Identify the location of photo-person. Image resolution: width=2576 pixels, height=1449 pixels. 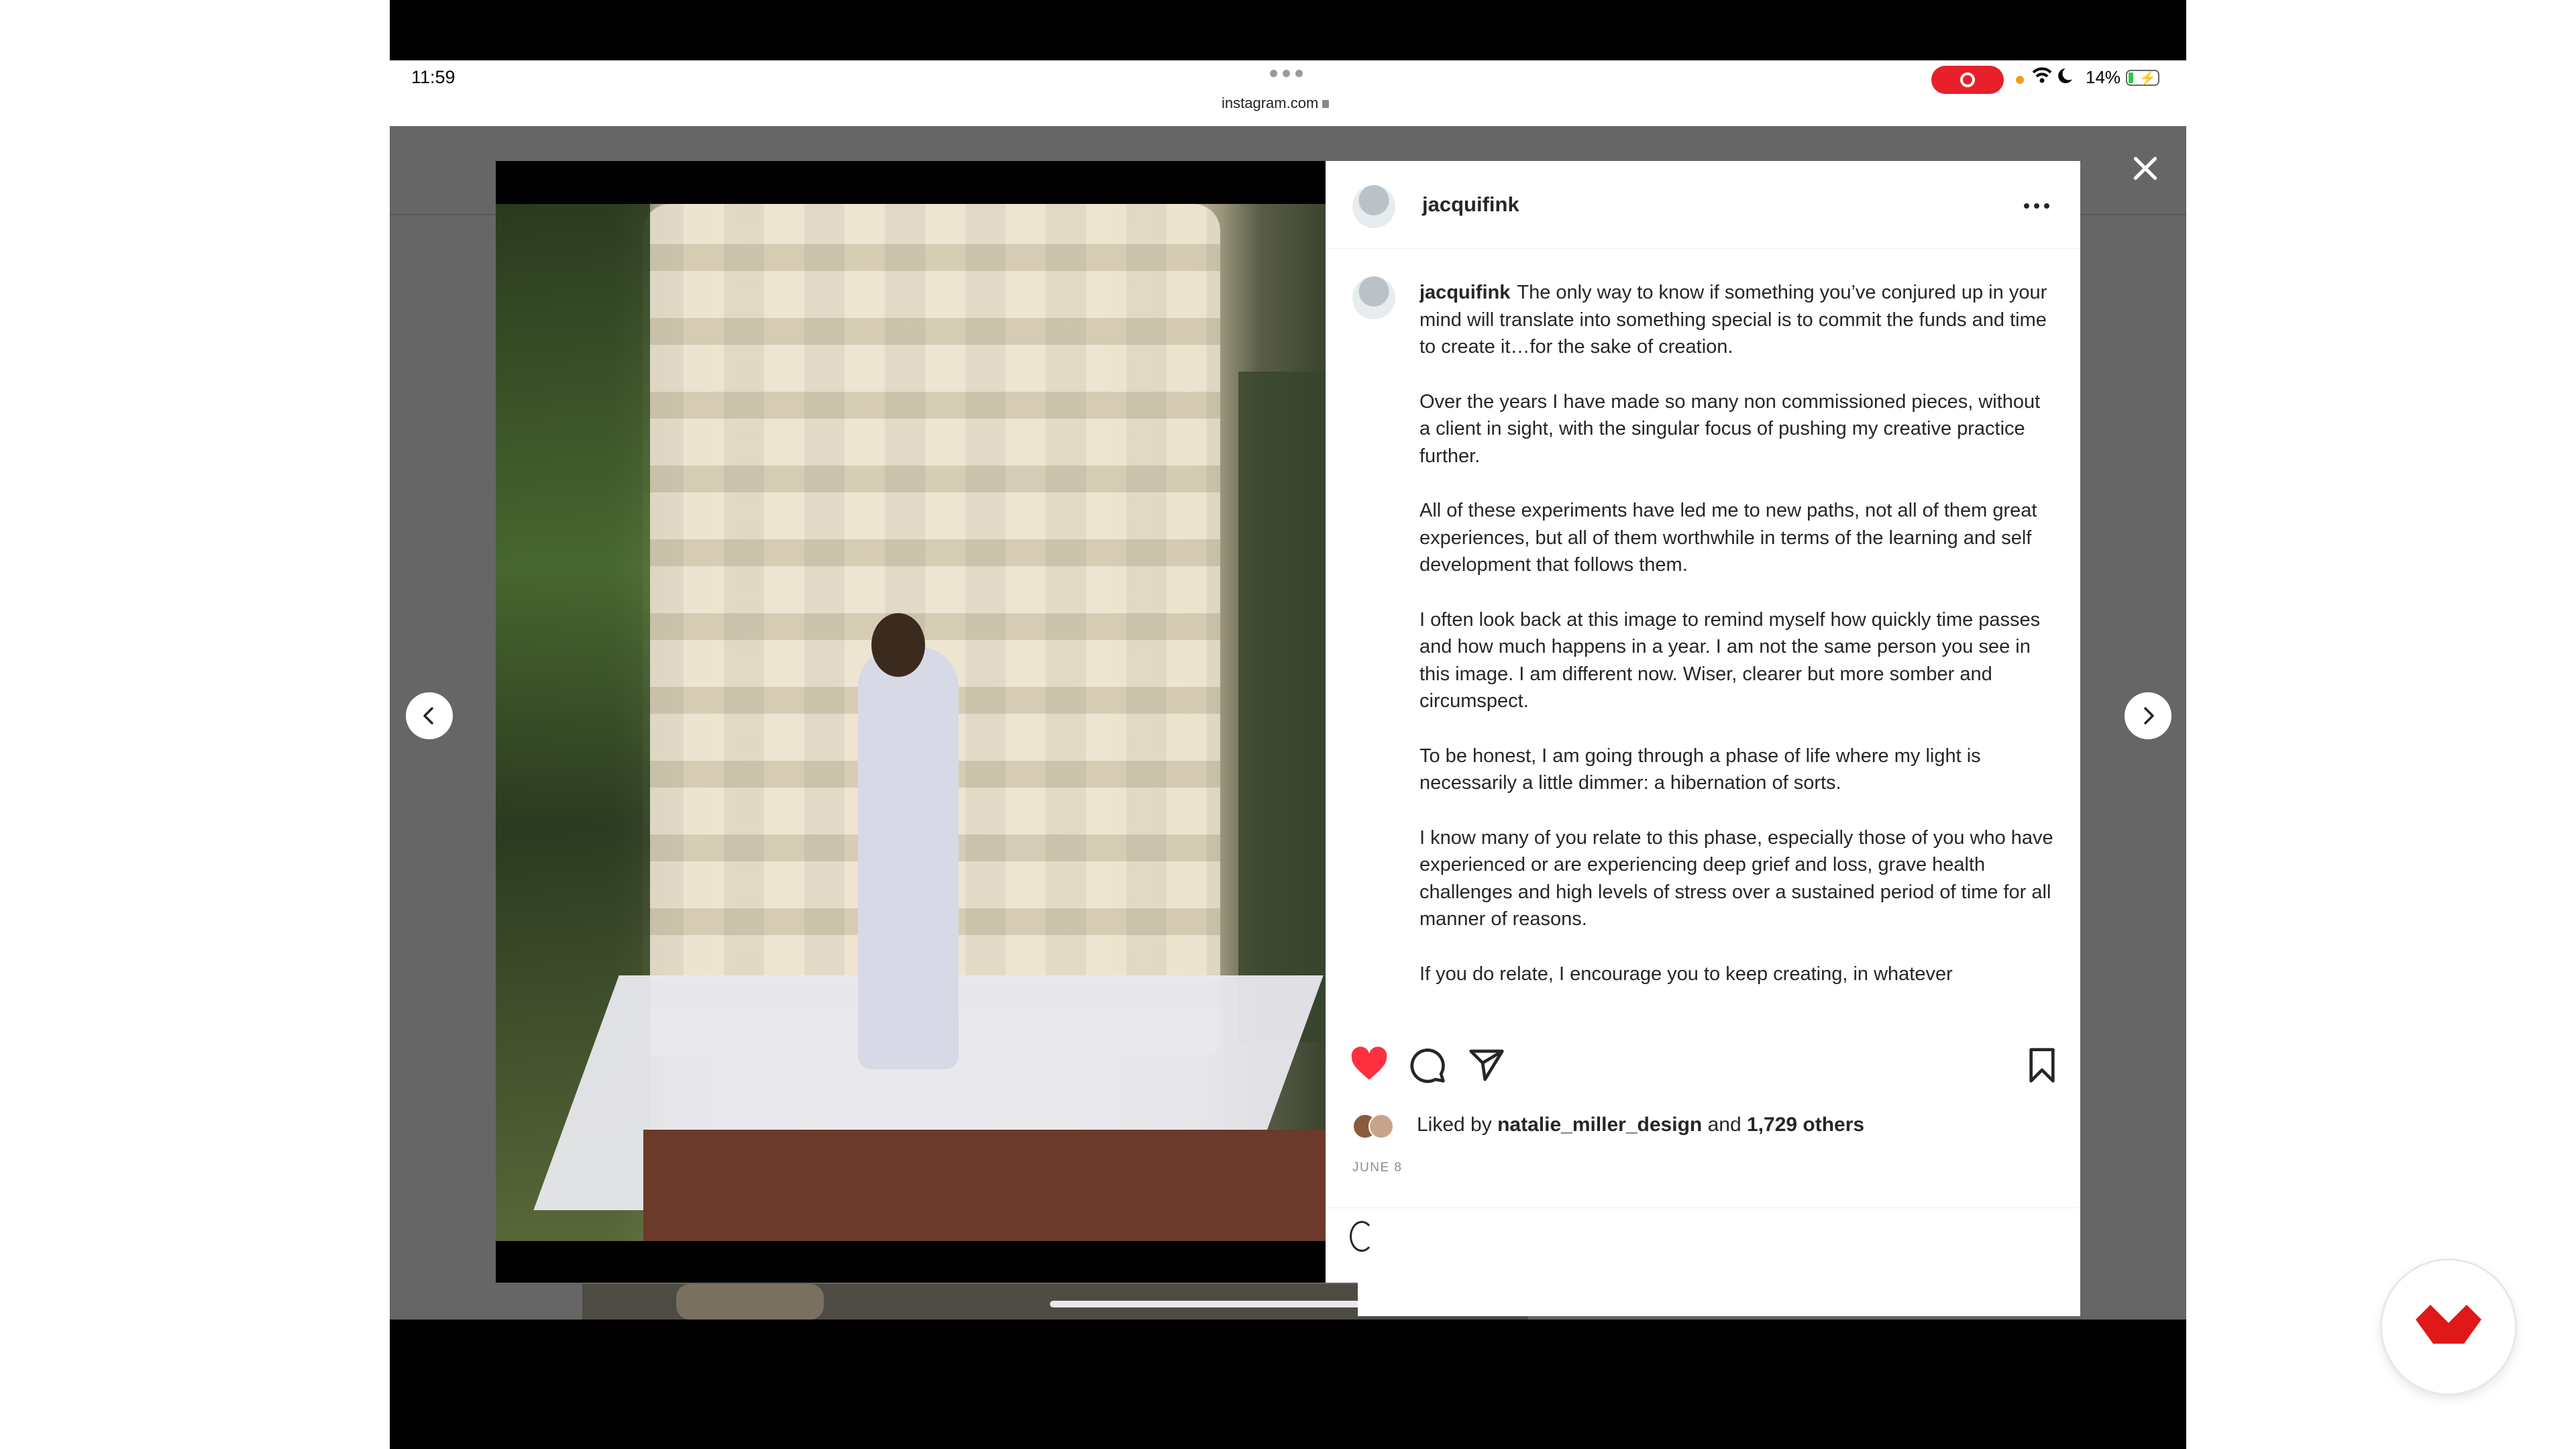
(908, 858).